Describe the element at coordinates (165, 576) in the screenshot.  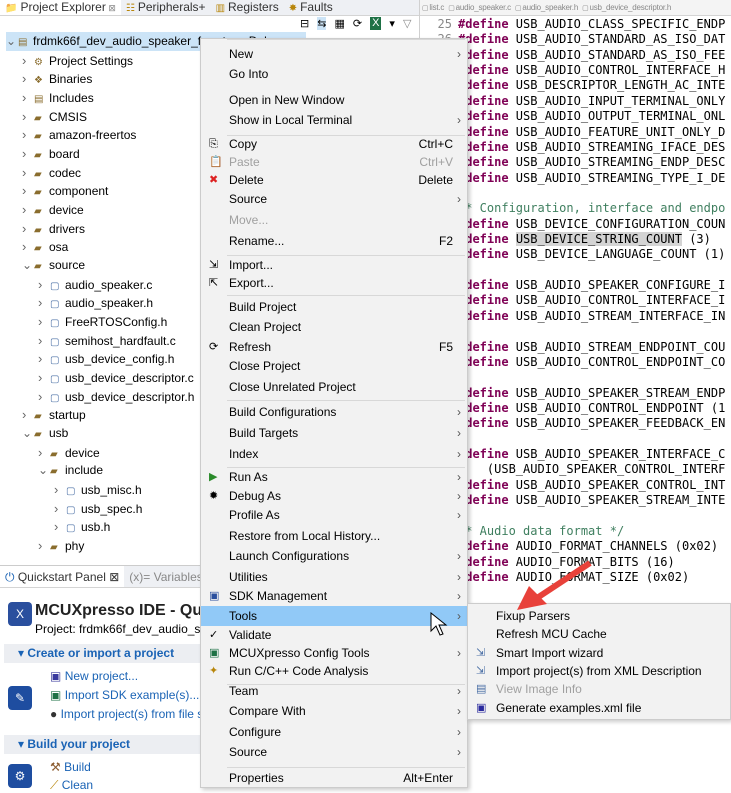
I see `tab-variables: (x)= Variables` at that location.